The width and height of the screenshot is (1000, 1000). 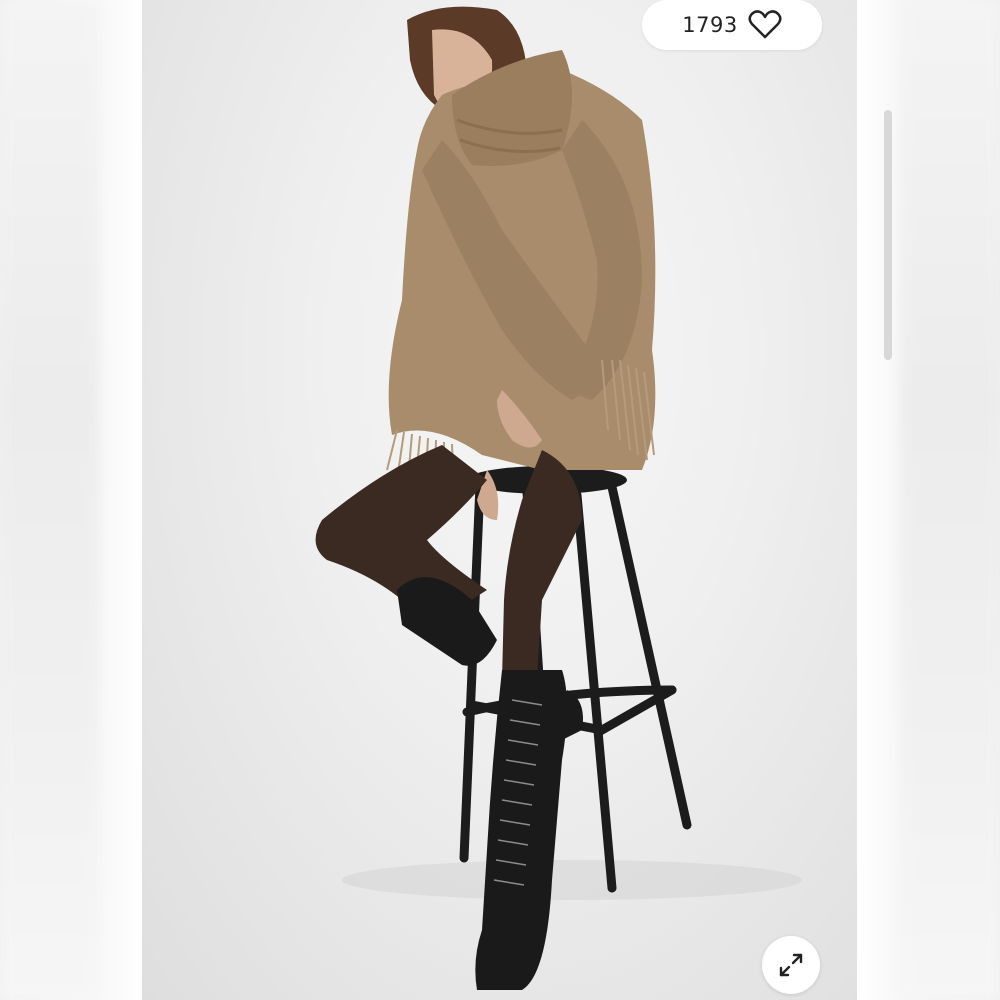 I want to click on expand-arrows-icon, so click(x=791, y=965).